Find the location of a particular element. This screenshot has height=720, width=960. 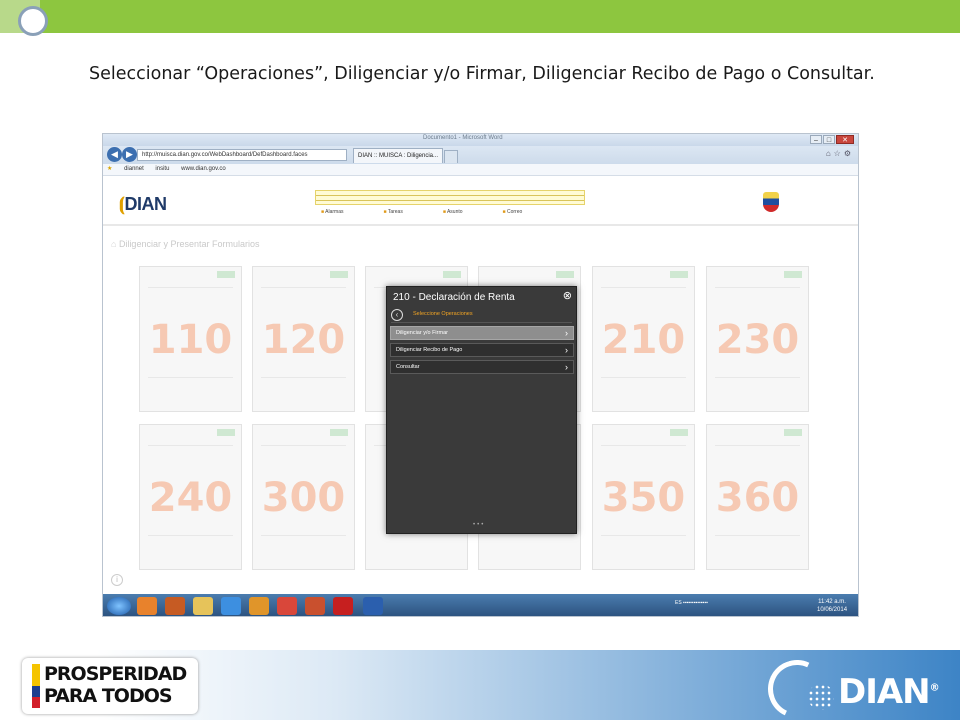

form-card: 350 is located at coordinates (643, 497).